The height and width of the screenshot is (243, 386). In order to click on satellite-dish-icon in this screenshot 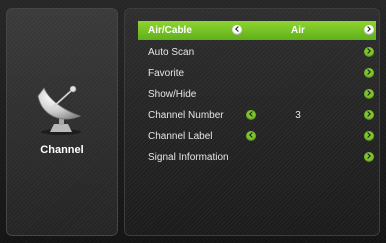, I will do `click(59, 110)`.